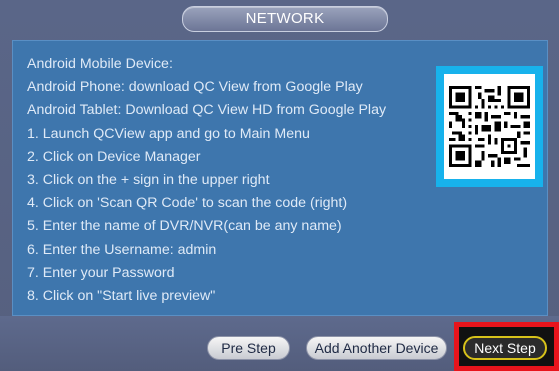 The image size is (559, 371). I want to click on instruction-step: 7. Enter your Password, so click(101, 272).